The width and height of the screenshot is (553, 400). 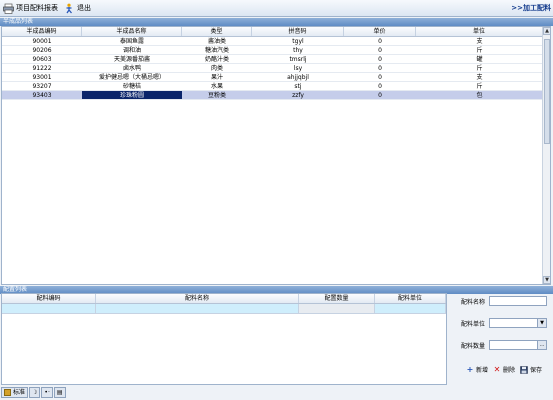 I want to click on cell-pinyin: thy, so click(x=298, y=50).